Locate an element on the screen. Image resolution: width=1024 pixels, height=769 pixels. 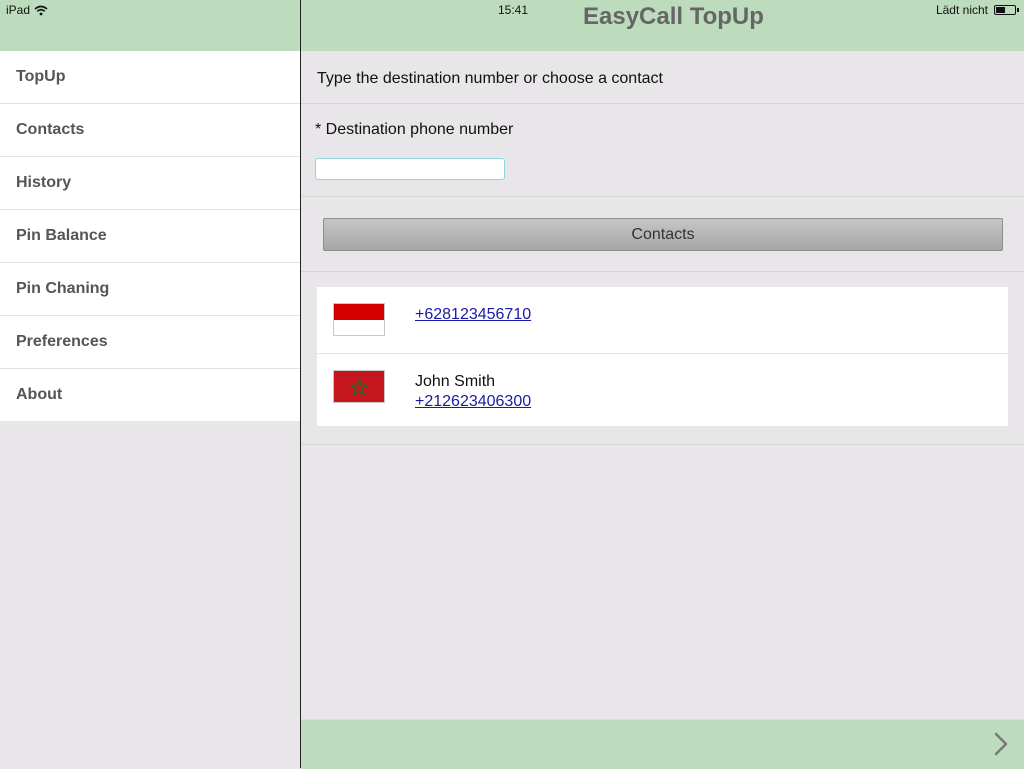
contacts-button-section: Contacts is located at coordinates (662, 234).